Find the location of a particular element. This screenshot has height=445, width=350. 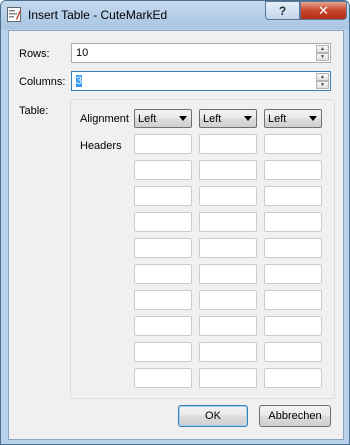

alignment-select-col-1: Left is located at coordinates (163, 118).